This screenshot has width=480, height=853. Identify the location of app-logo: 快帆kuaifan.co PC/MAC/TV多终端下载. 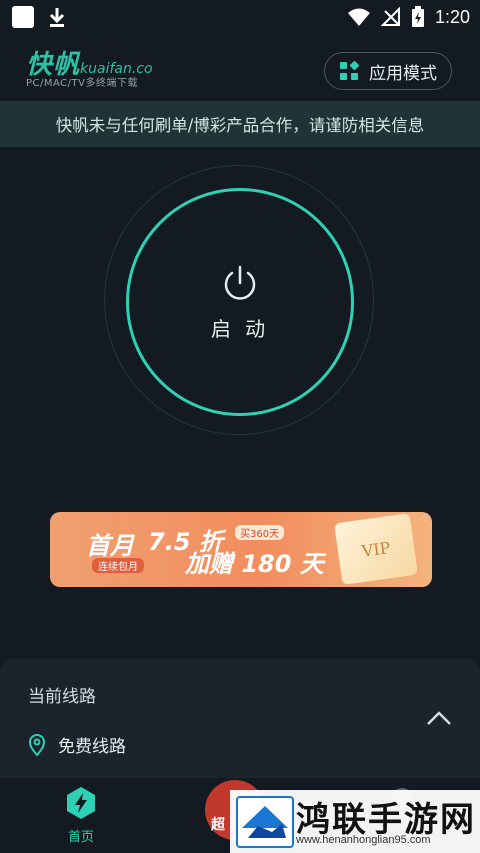
(89, 66).